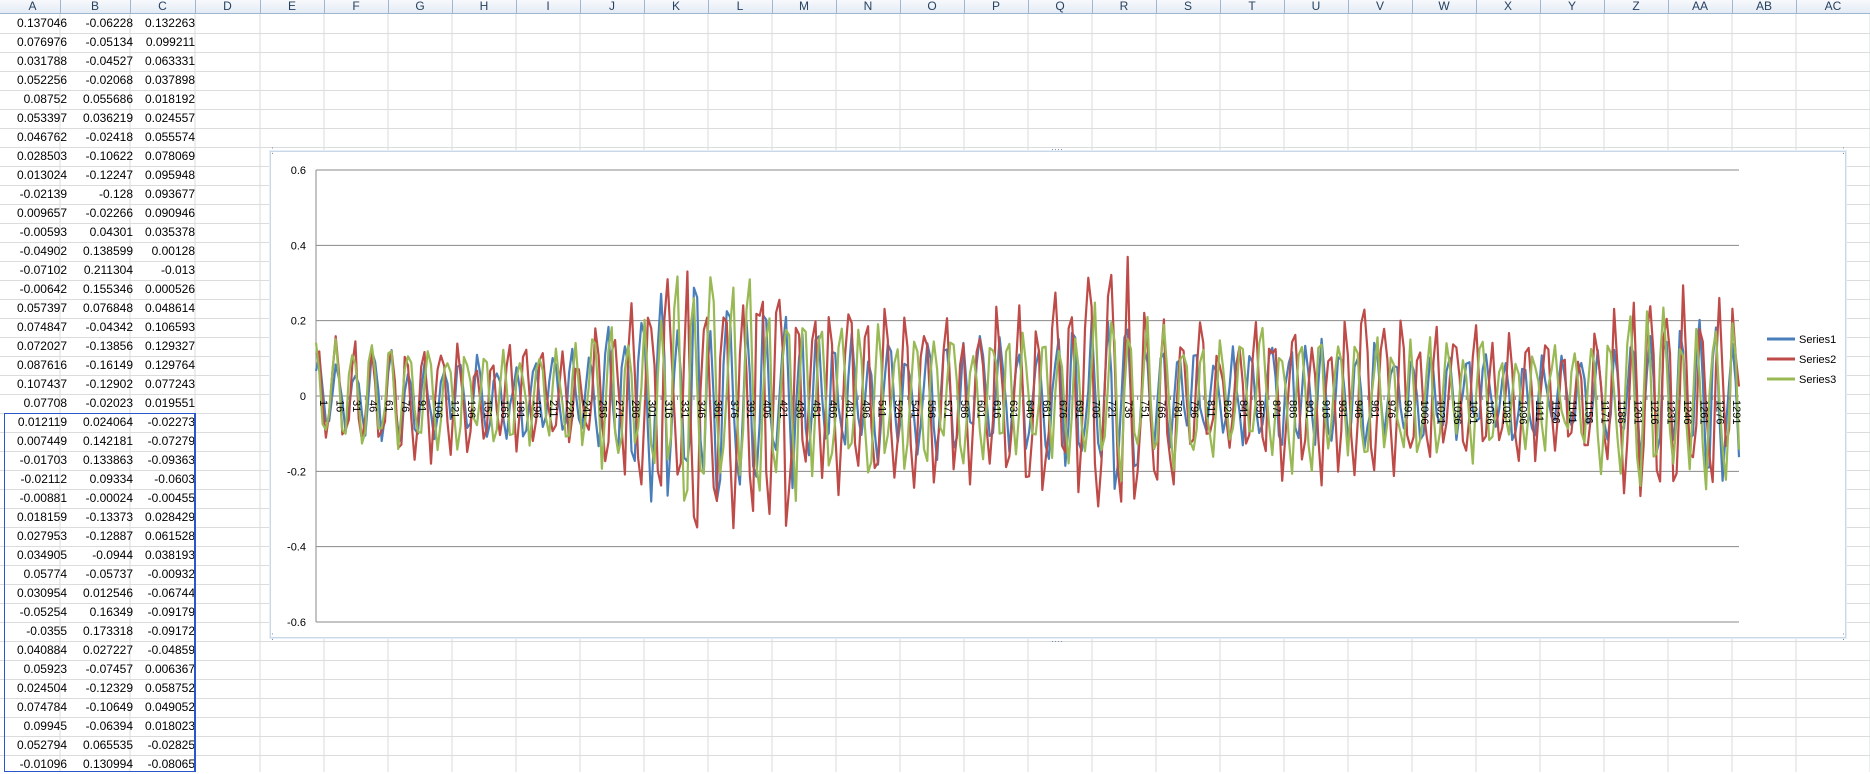 The width and height of the screenshot is (1870, 774). Describe the element at coordinates (996, 6) in the screenshot. I see `column-header-p: P` at that location.